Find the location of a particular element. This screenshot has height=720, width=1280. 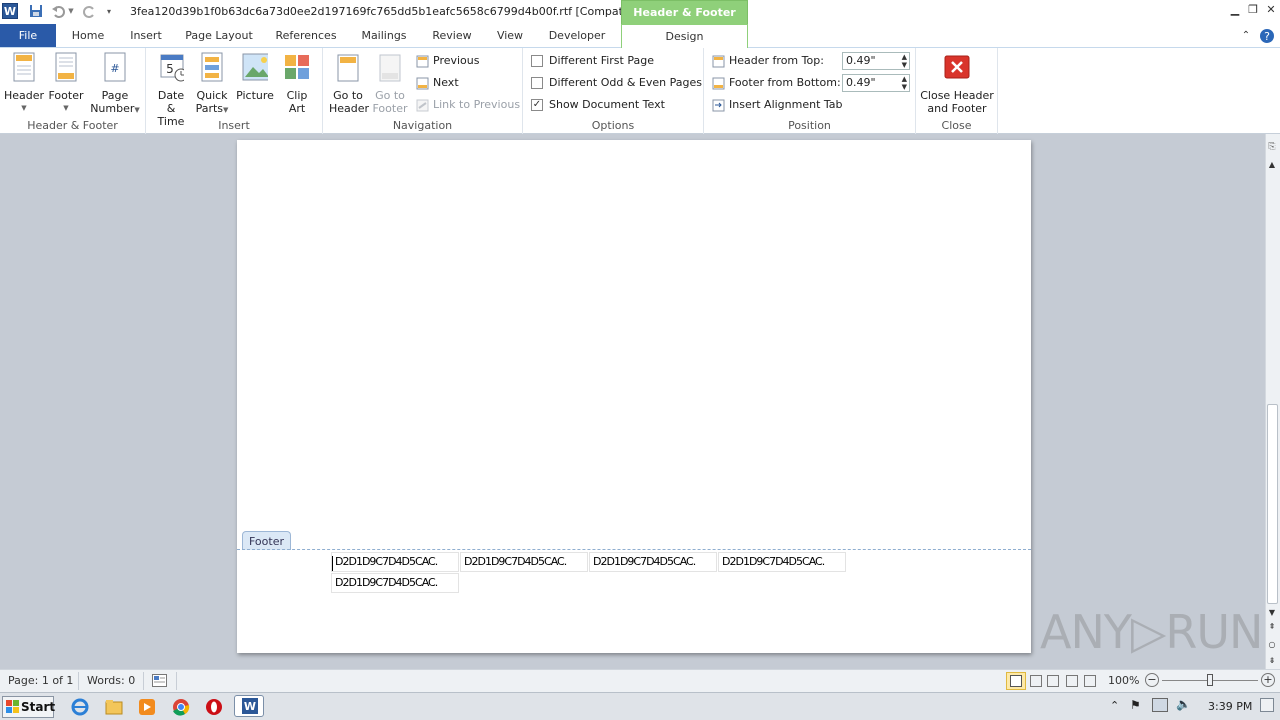

go-to-footer-button: Go to Footer is located at coordinates (390, 83).